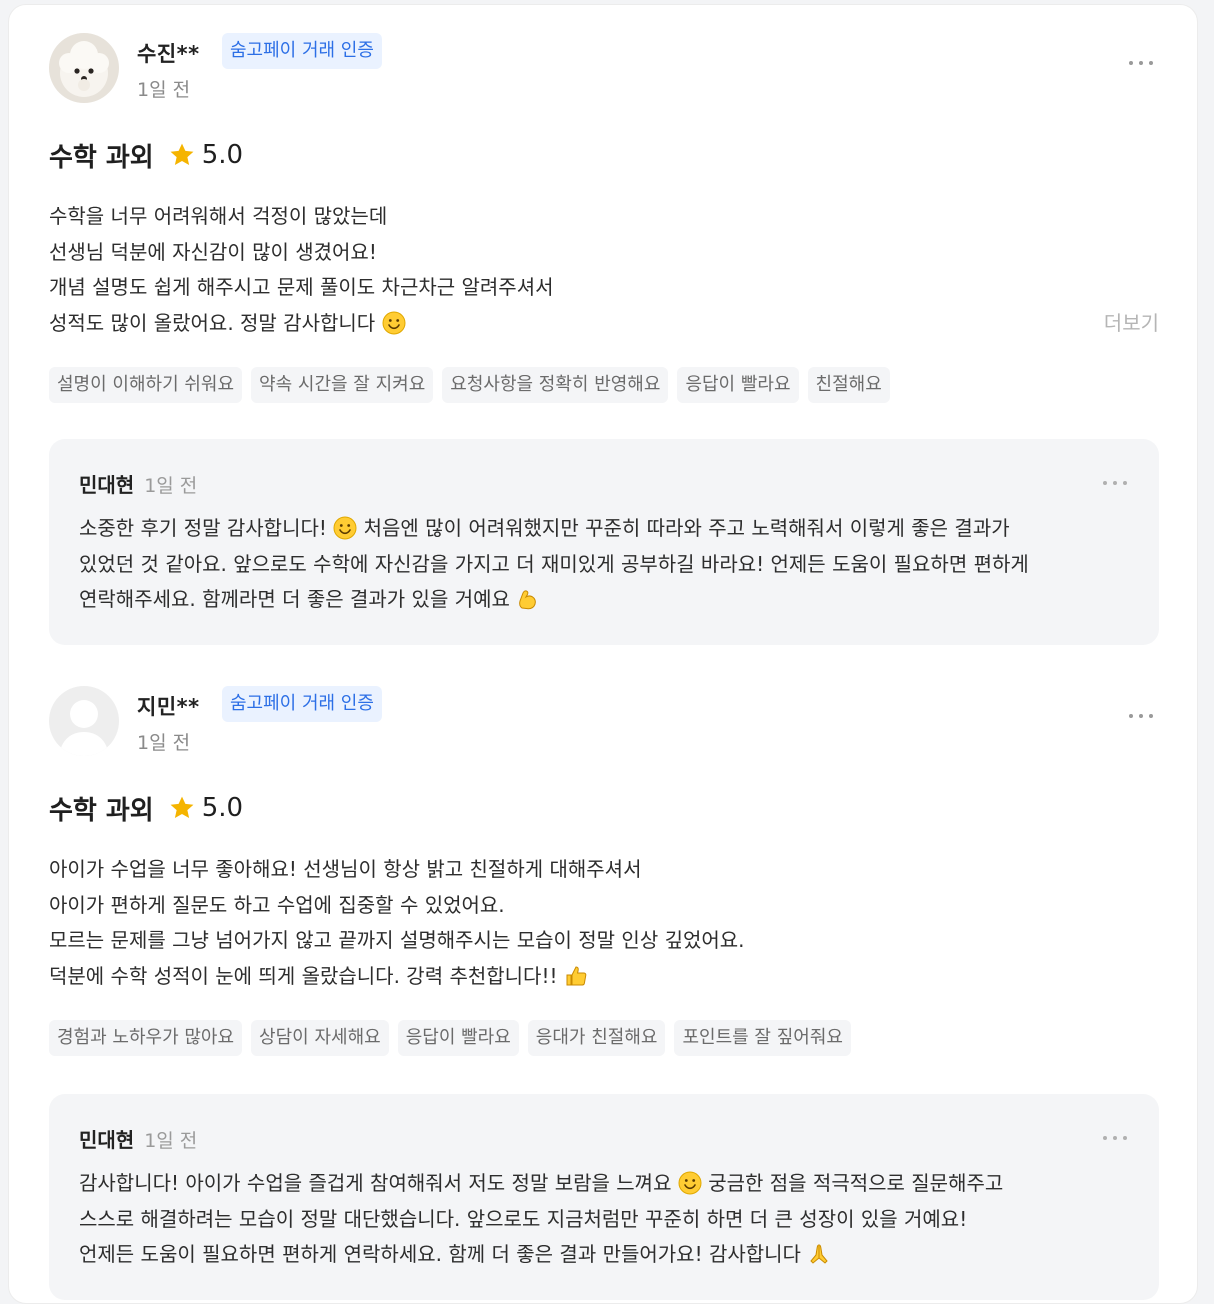  I want to click on reply-line: 감사합니다! 아이가 수업을 즐겁게 참여해줘서 저도 정말 보람을 느껴요, so click(375, 1183).